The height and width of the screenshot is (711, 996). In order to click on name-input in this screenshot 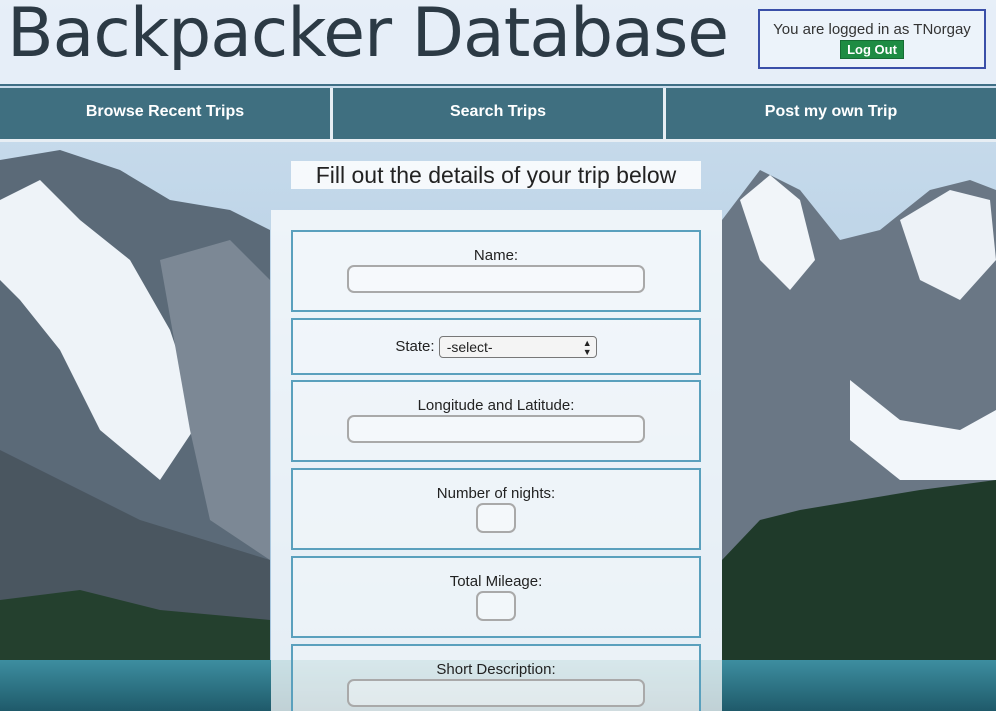, I will do `click(496, 279)`.